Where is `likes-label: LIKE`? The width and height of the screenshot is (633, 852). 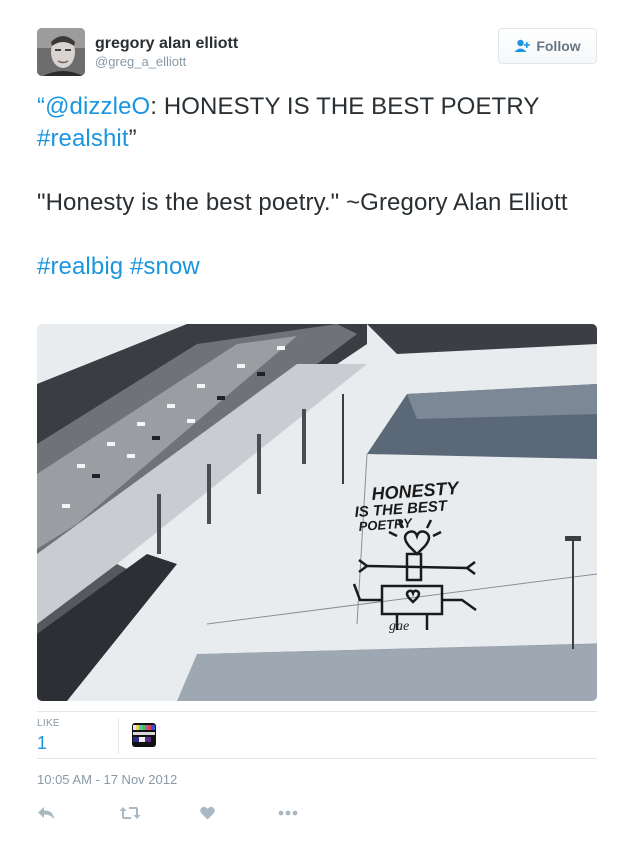
likes-label: LIKE is located at coordinates (48, 723).